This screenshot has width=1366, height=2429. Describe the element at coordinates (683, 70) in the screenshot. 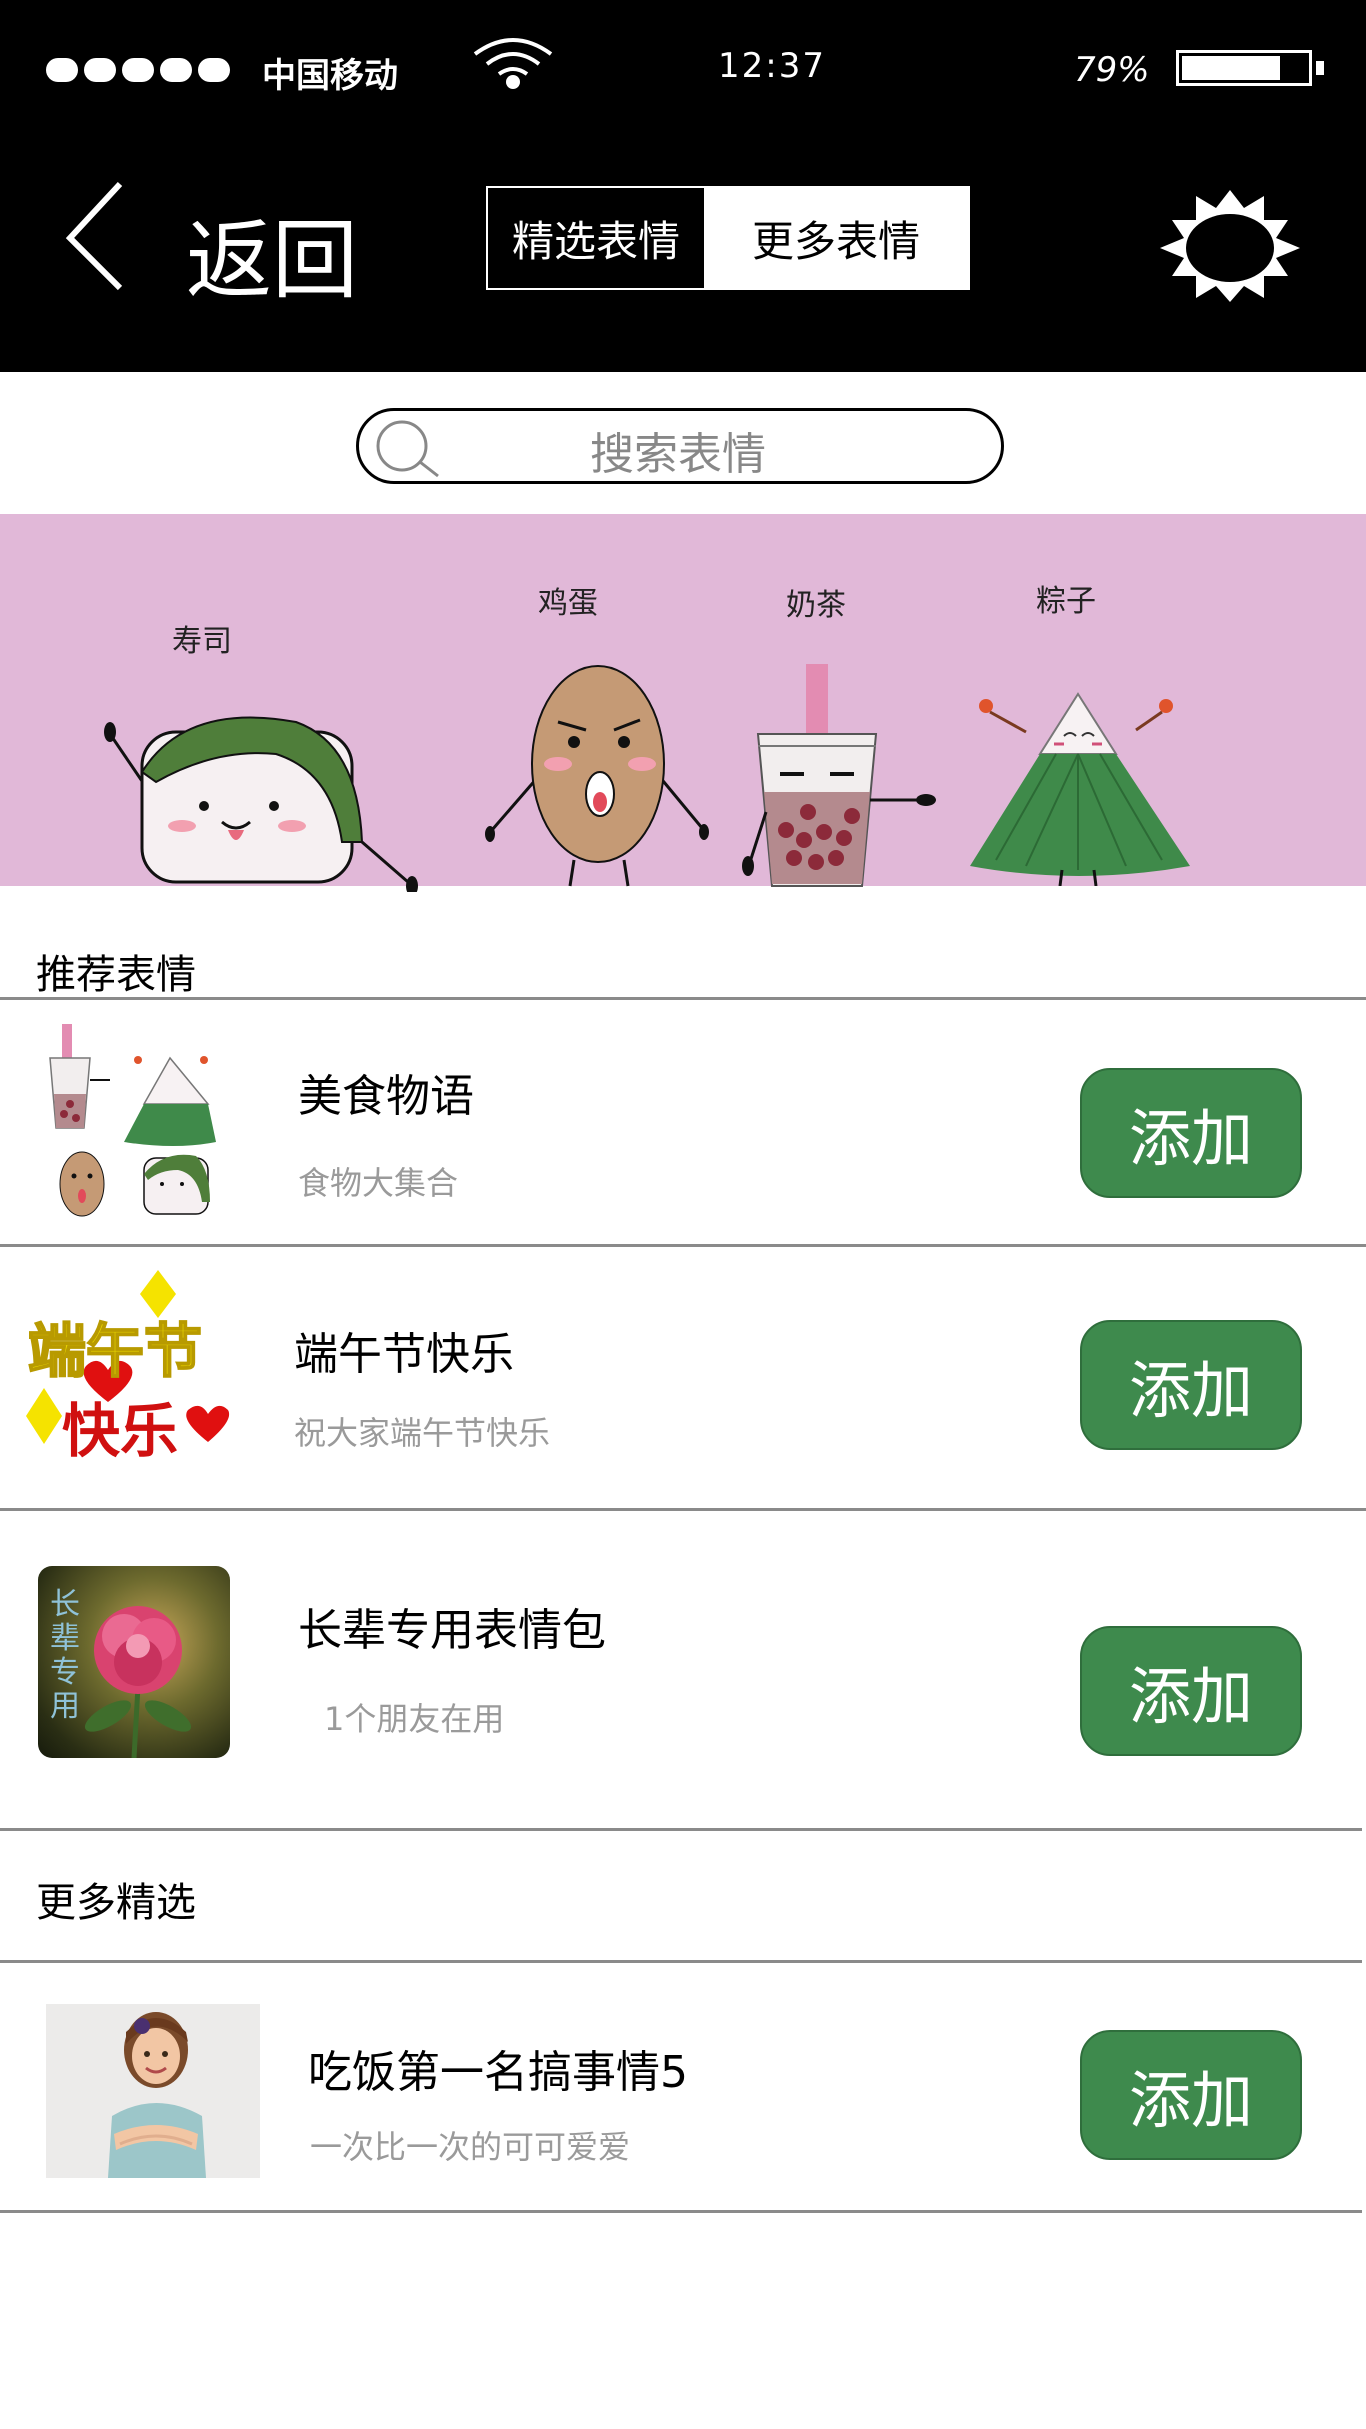

I see `status-bar: 中国移动 12:37 79%` at that location.